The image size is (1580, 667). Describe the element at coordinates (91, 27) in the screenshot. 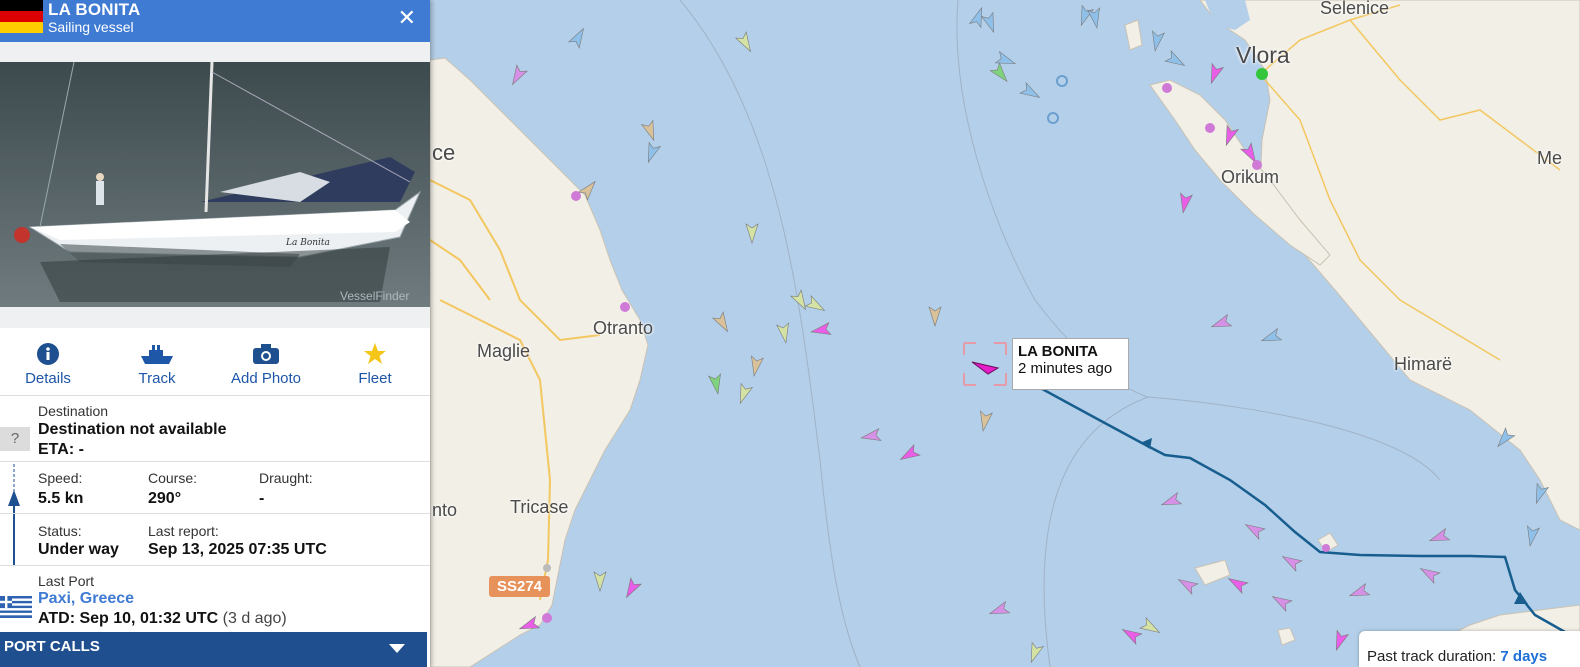

I see `vessel-type: Sailing vessel` at that location.